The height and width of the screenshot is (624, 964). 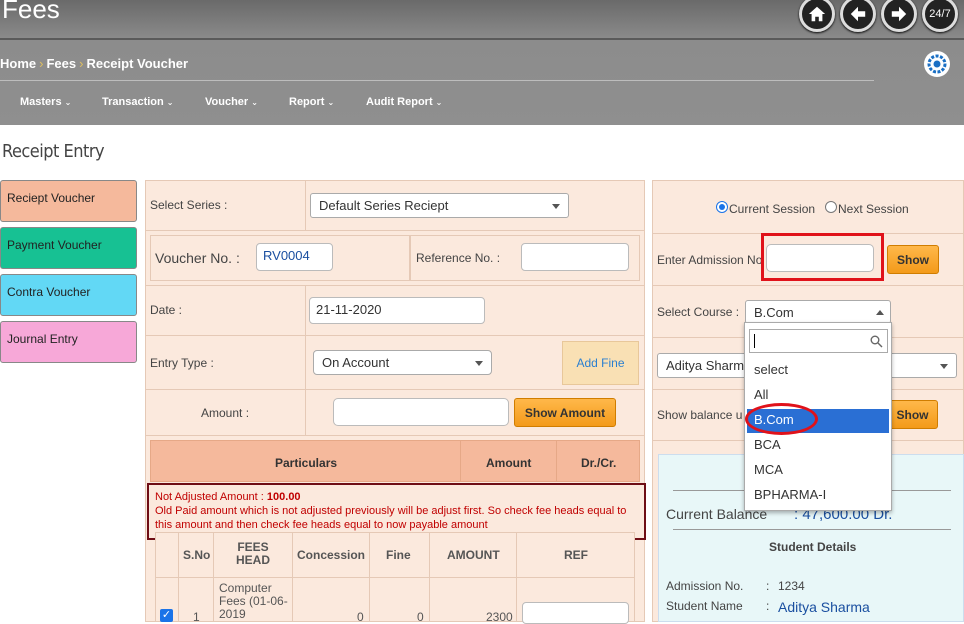 I want to click on admission-no-detail-value: 1234, so click(x=791, y=586).